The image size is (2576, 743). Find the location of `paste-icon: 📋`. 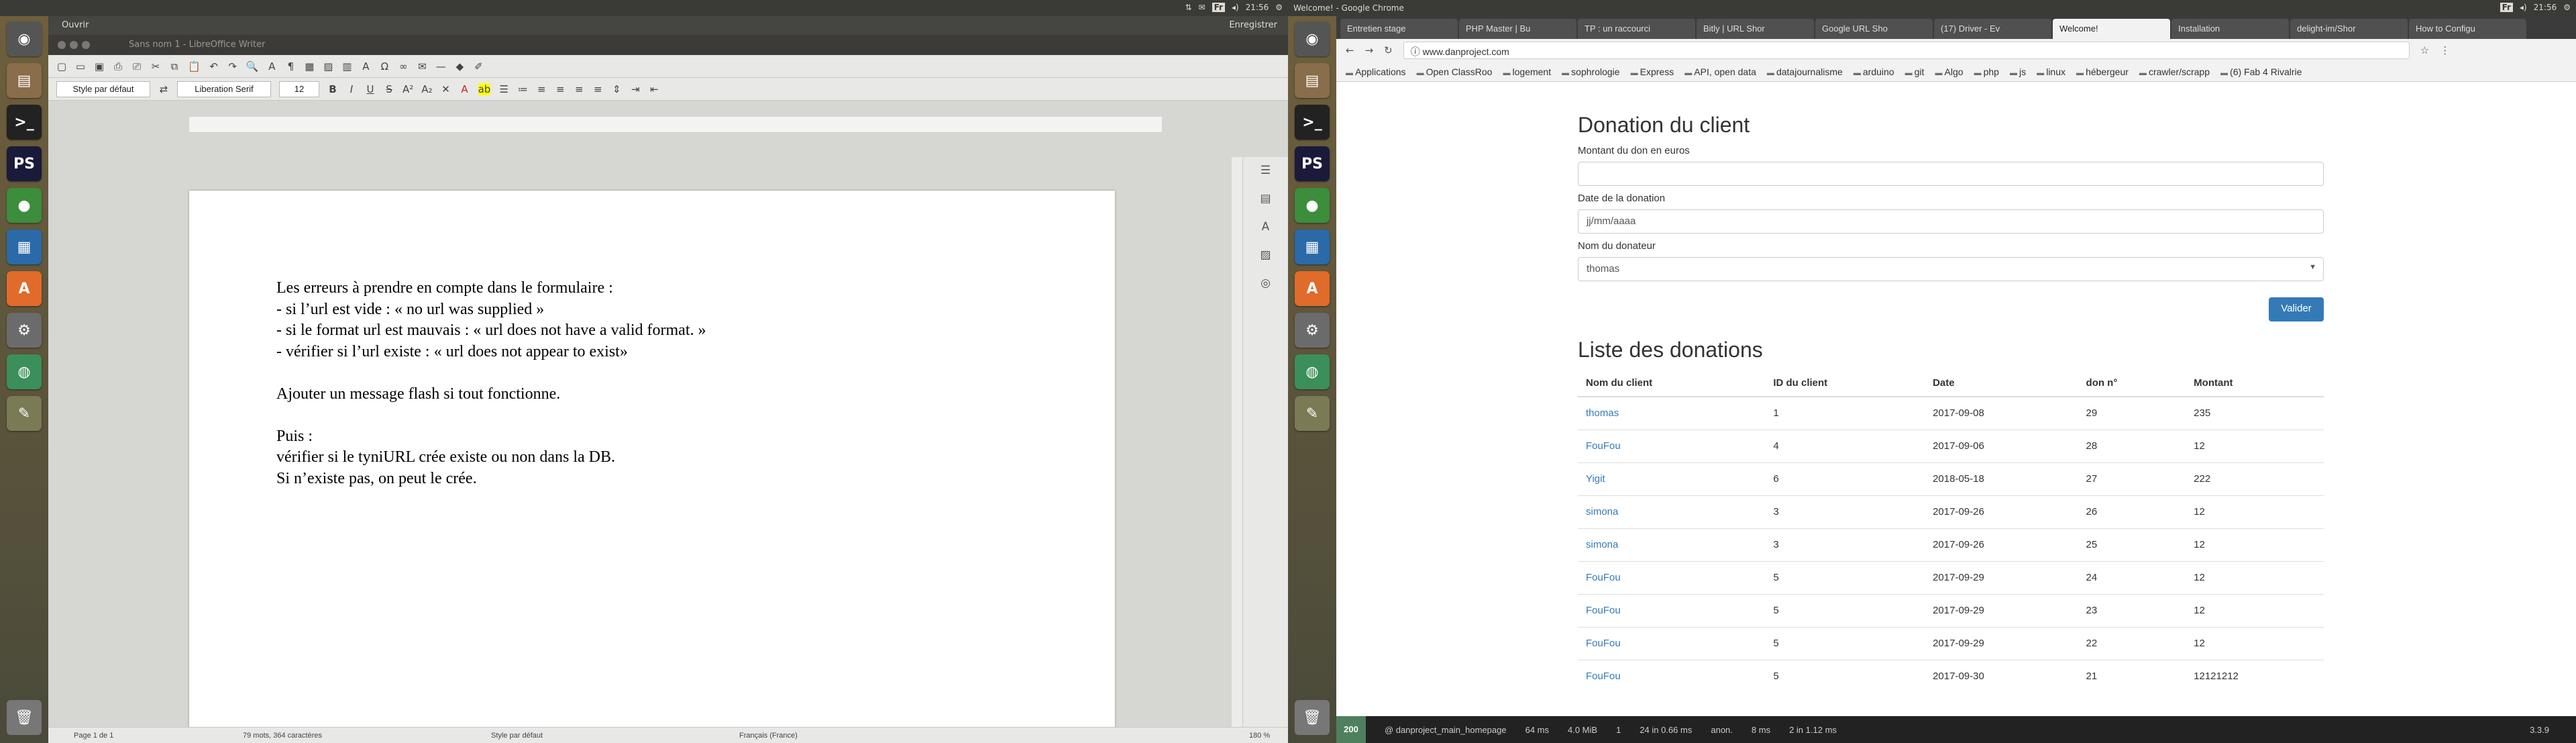

paste-icon: 📋 is located at coordinates (194, 66).